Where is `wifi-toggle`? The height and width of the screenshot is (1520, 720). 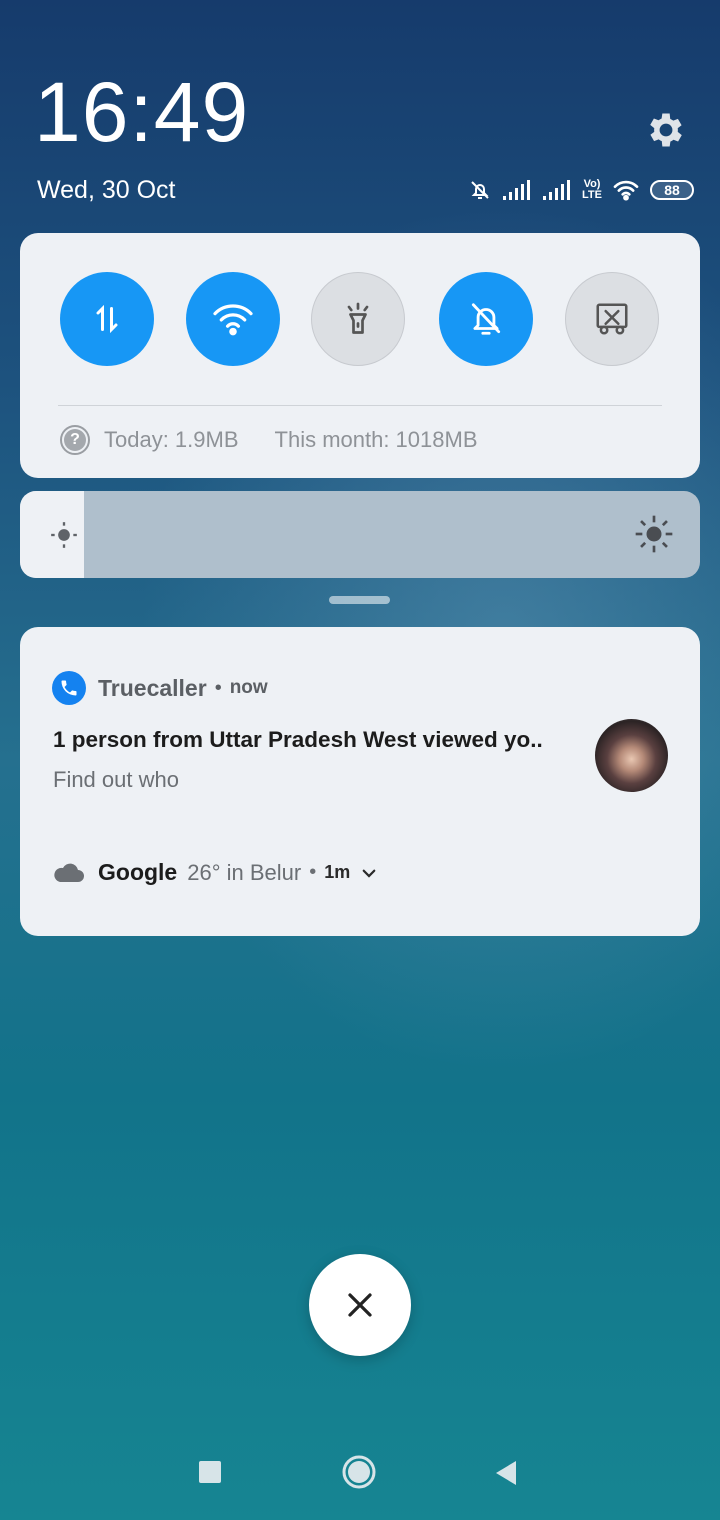 wifi-toggle is located at coordinates (233, 319).